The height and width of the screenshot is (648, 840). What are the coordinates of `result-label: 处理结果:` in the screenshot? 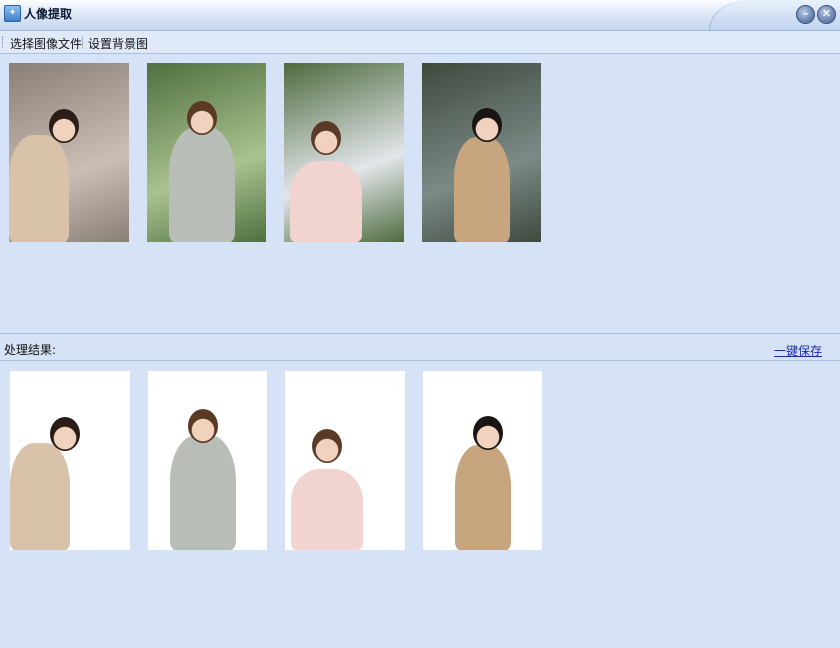 It's located at (30, 350).